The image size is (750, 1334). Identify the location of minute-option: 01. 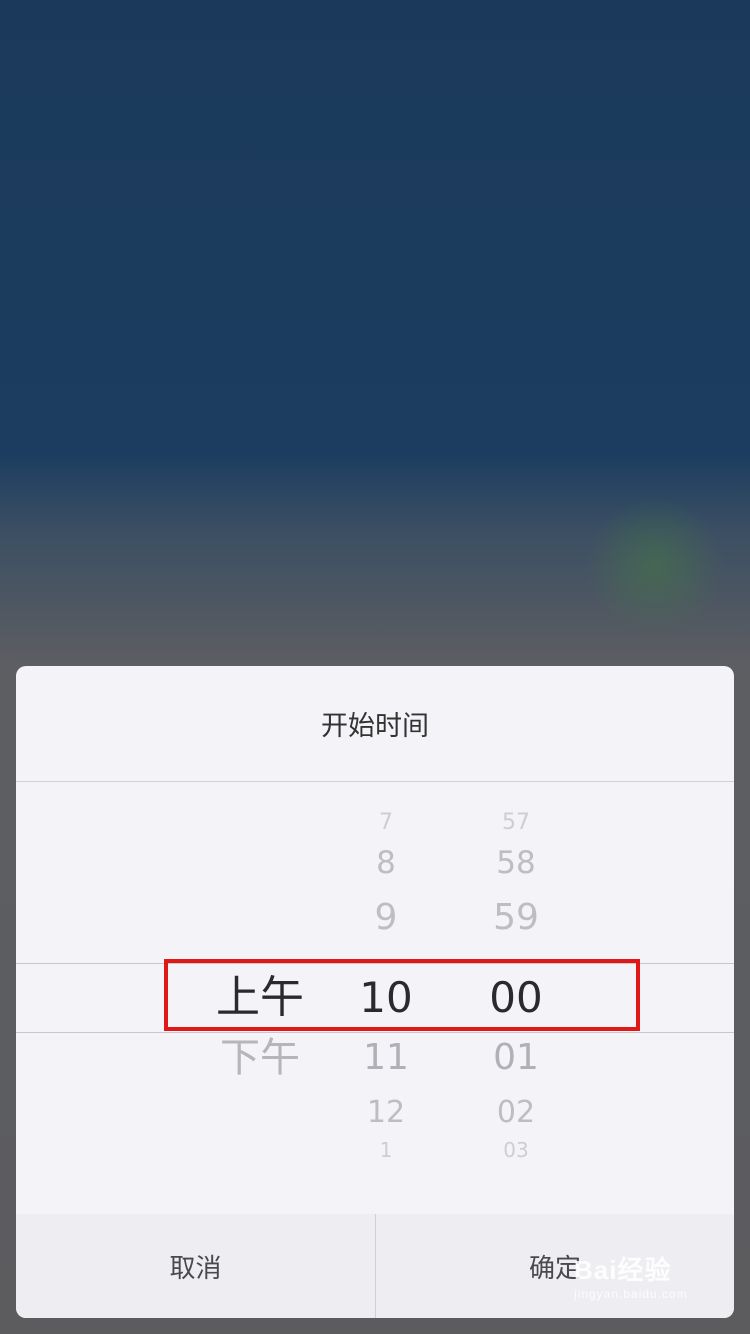
(516, 1058).